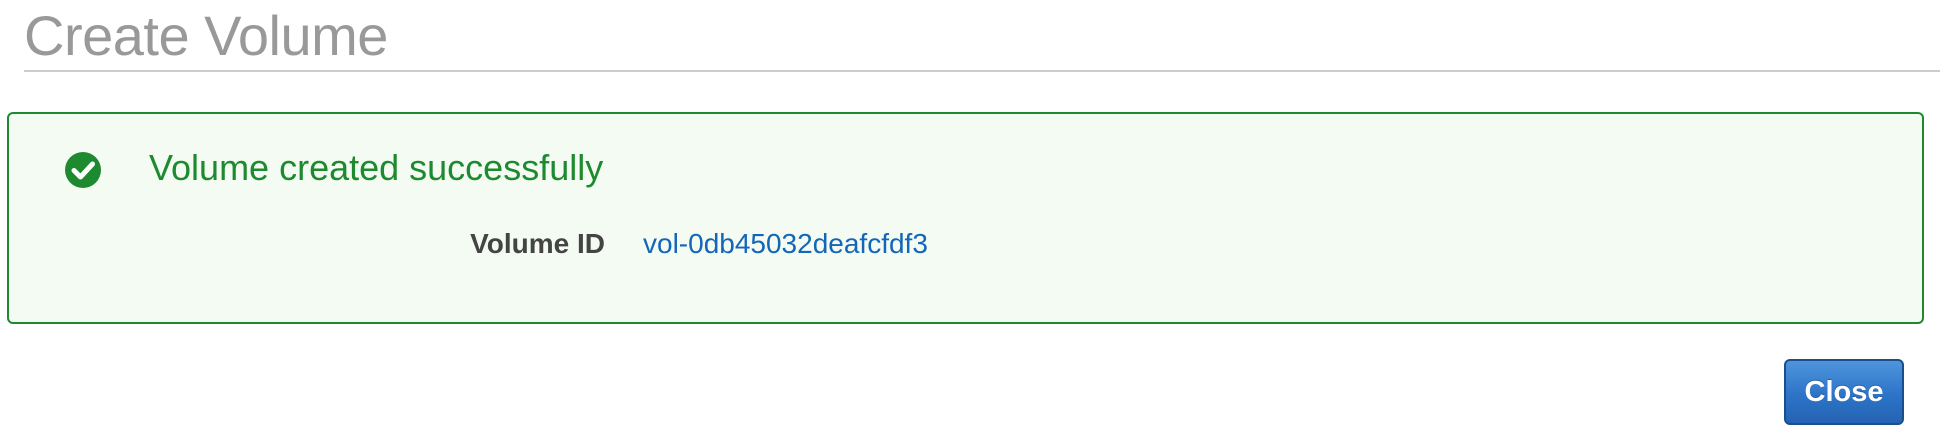 The width and height of the screenshot is (1940, 434). Describe the element at coordinates (785, 244) in the screenshot. I see `volume-id-link: vol-0db45032deafcfdf3` at that location.